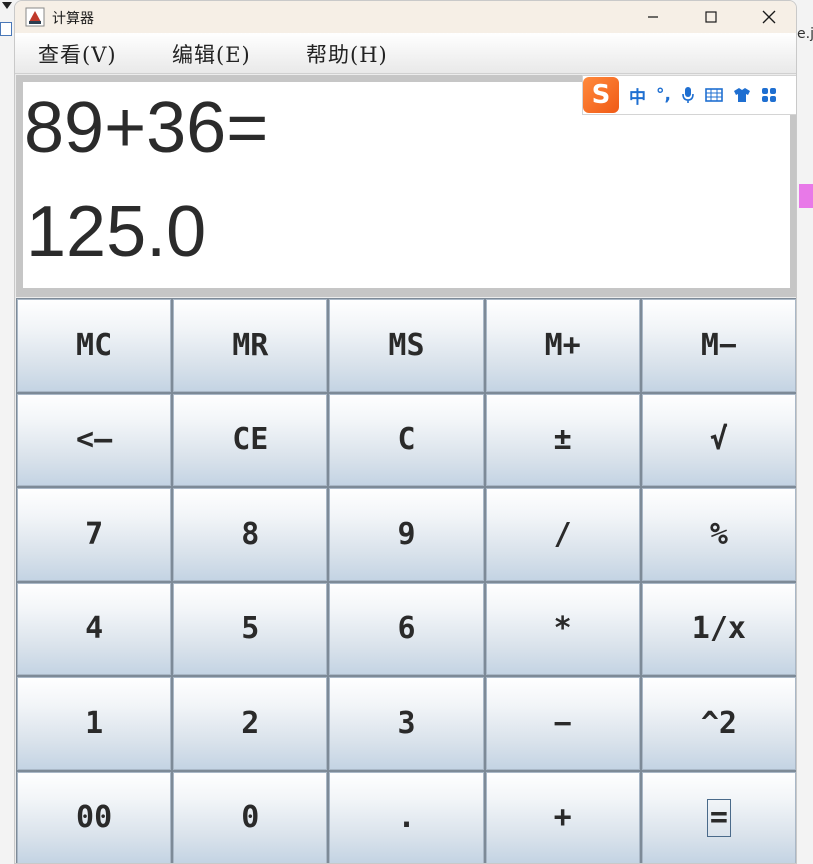 The width and height of the screenshot is (813, 864). I want to click on dropdown-triangle-icon, so click(7, 5).